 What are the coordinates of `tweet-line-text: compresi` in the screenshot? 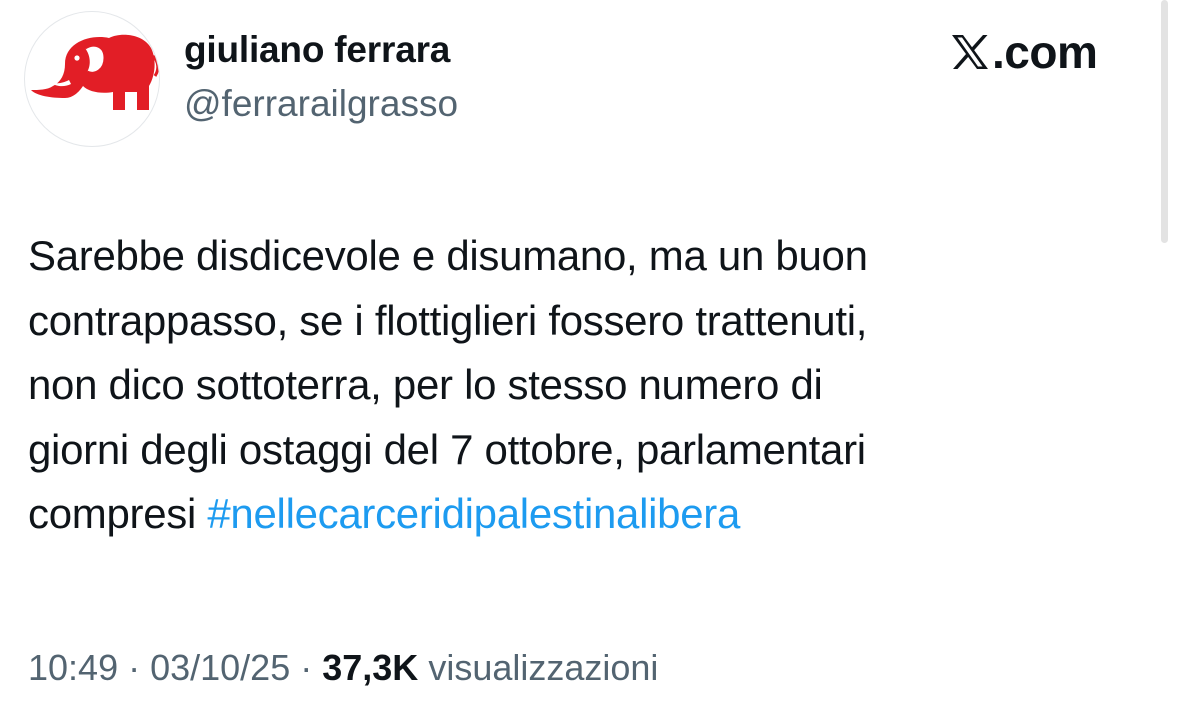 It's located at (112, 513).